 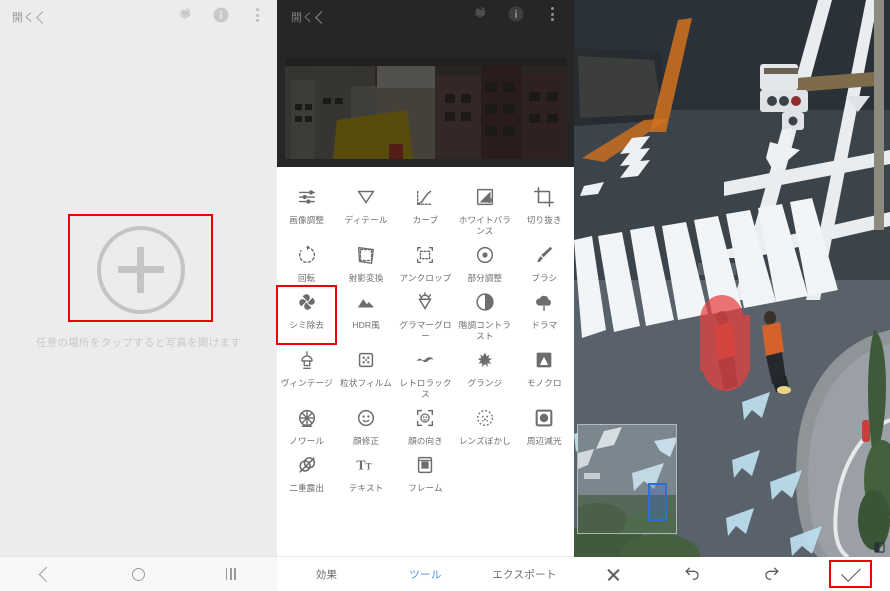 What do you see at coordinates (484, 441) in the screenshot?
I see `tool-label: レンズぼかし` at bounding box center [484, 441].